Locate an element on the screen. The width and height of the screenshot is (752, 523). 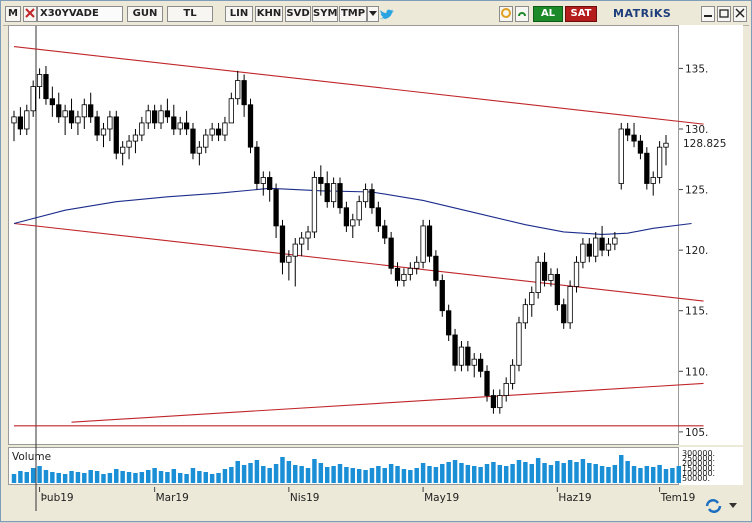
settings-corner is located at coordinates (723, 506).